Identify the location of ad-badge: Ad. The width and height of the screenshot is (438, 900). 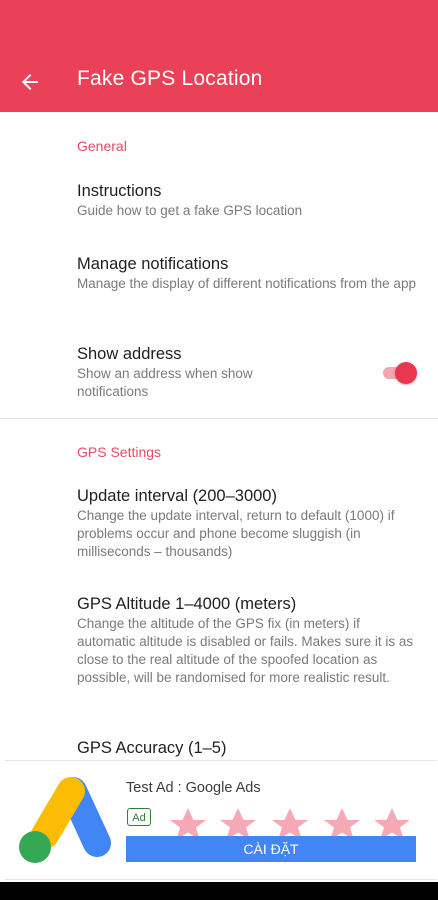
(139, 817).